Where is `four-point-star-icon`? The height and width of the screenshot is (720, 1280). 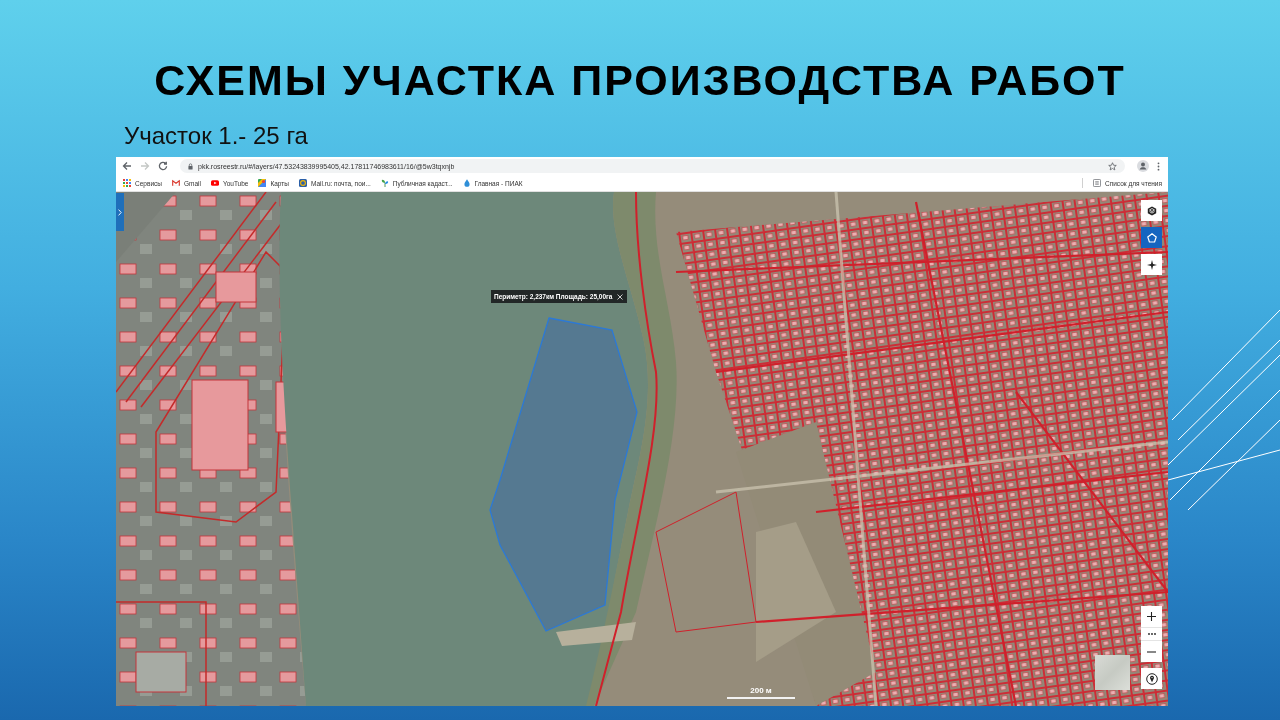
four-point-star-icon is located at coordinates (1151, 264).